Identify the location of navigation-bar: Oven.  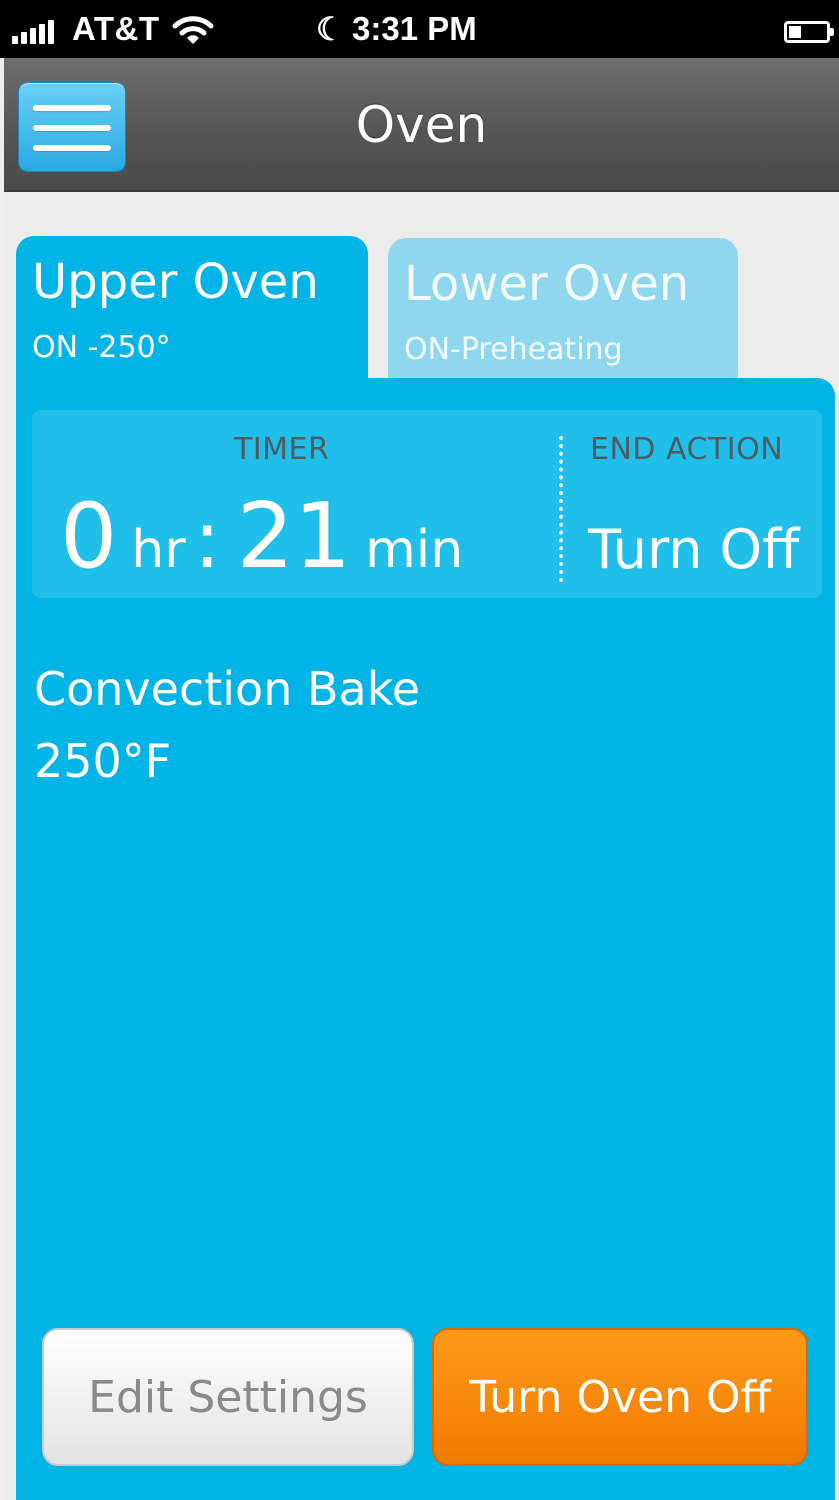
(421, 125).